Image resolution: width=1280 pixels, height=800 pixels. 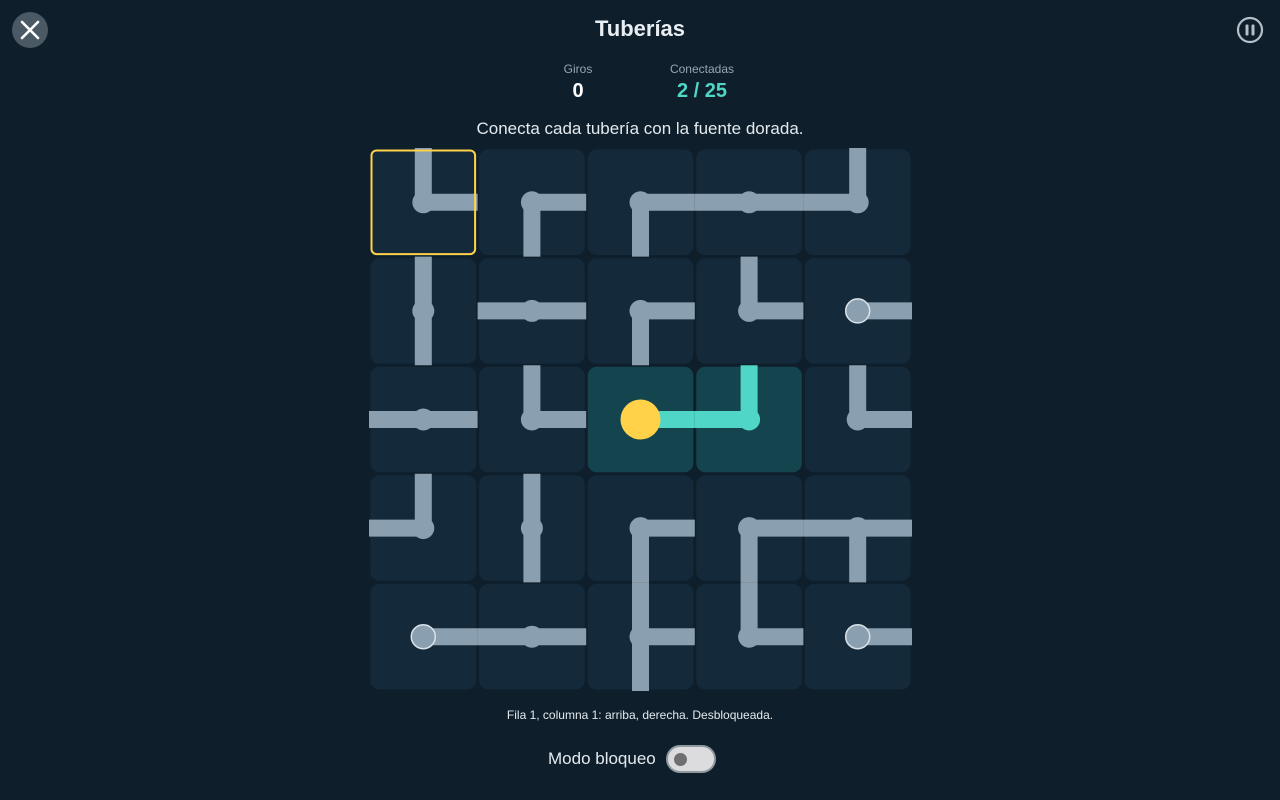 I want to click on lock-mode-row: Modo bloqueo, so click(x=632, y=759).